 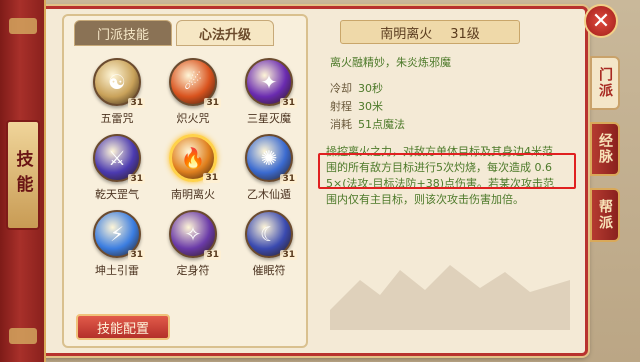 I want to click on skill-item: ☾ 31 催眠符, so click(x=269, y=244).